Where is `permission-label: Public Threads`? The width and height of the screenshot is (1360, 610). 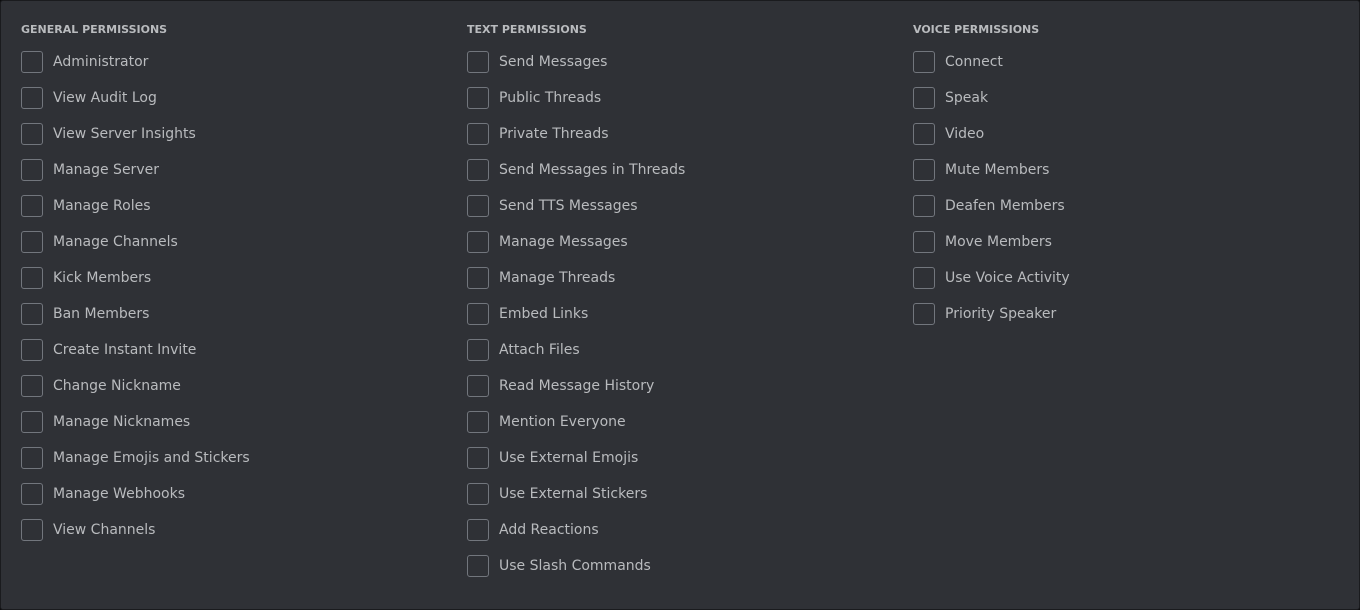 permission-label: Public Threads is located at coordinates (550, 98).